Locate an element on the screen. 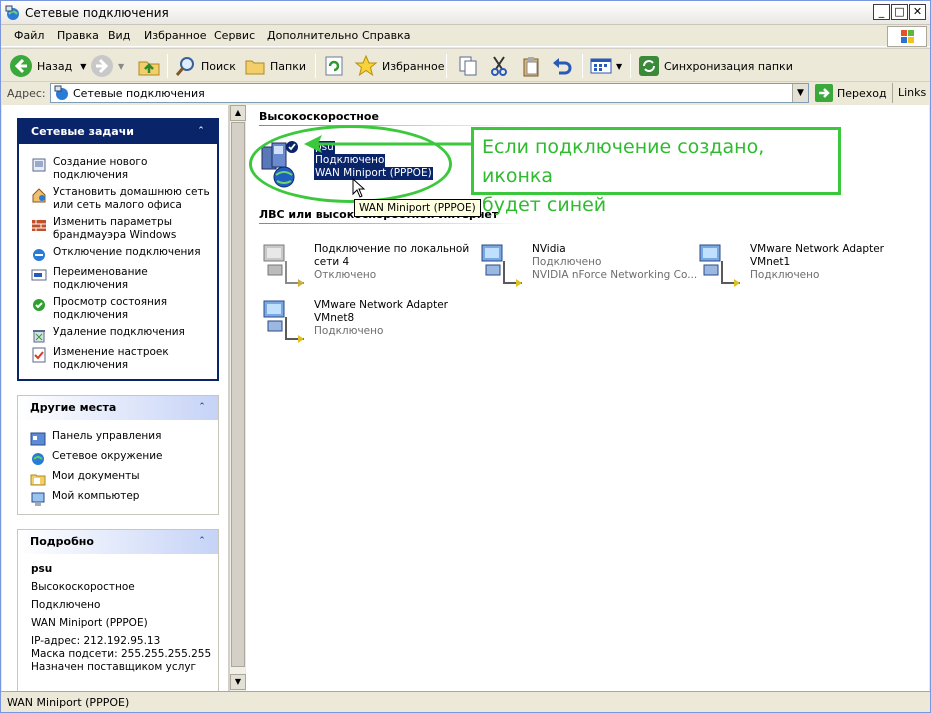 This screenshot has height=713, width=931. details-ip: IP-адрес: 212.192.95.13 is located at coordinates (96, 641).